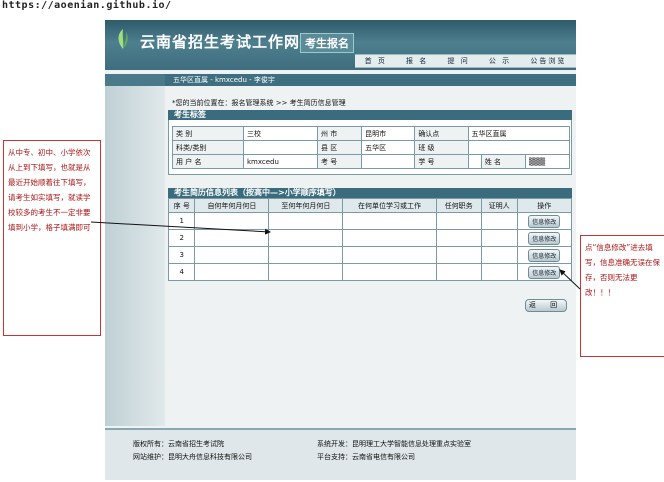 The image size is (664, 482). Describe the element at coordinates (335, 255) in the screenshot. I see `annotation-arrows` at that location.